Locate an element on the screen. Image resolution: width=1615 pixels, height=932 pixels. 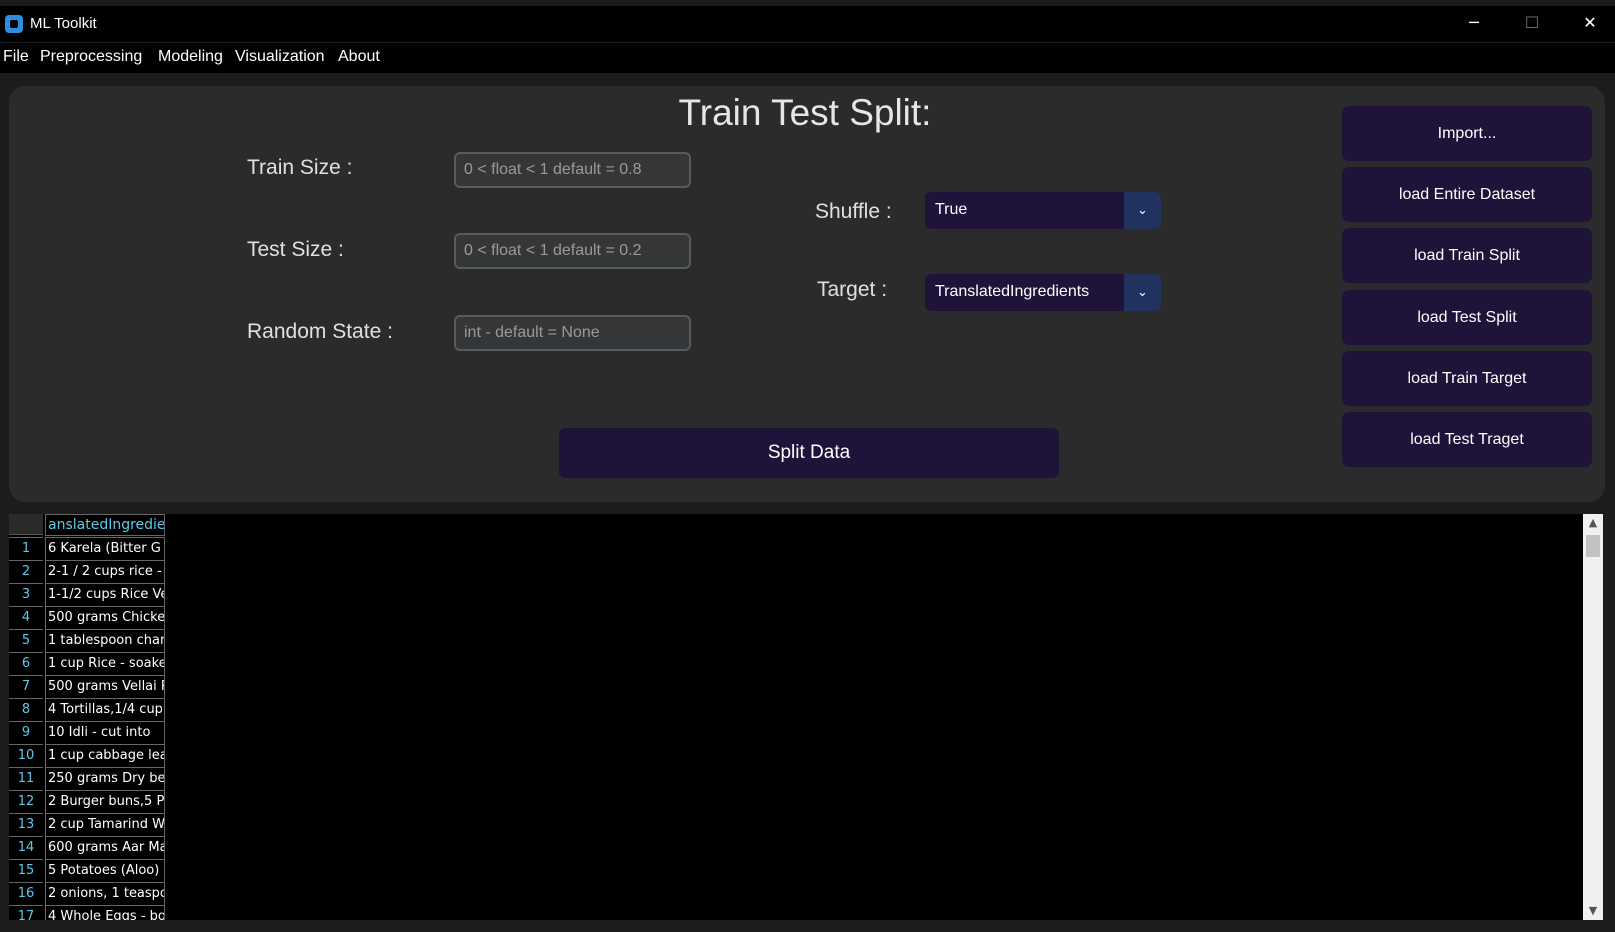
app-logo-icon is located at coordinates (14, 24).